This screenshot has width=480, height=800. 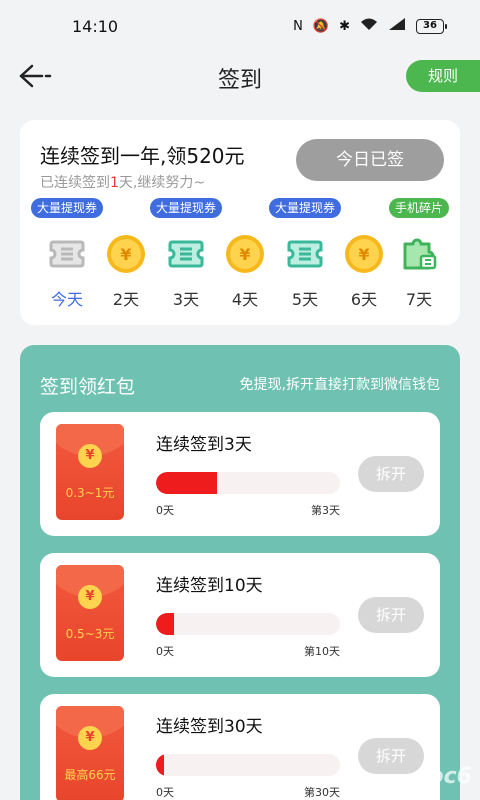 What do you see at coordinates (419, 254) in the screenshot?
I see `puzzle-icon` at bounding box center [419, 254].